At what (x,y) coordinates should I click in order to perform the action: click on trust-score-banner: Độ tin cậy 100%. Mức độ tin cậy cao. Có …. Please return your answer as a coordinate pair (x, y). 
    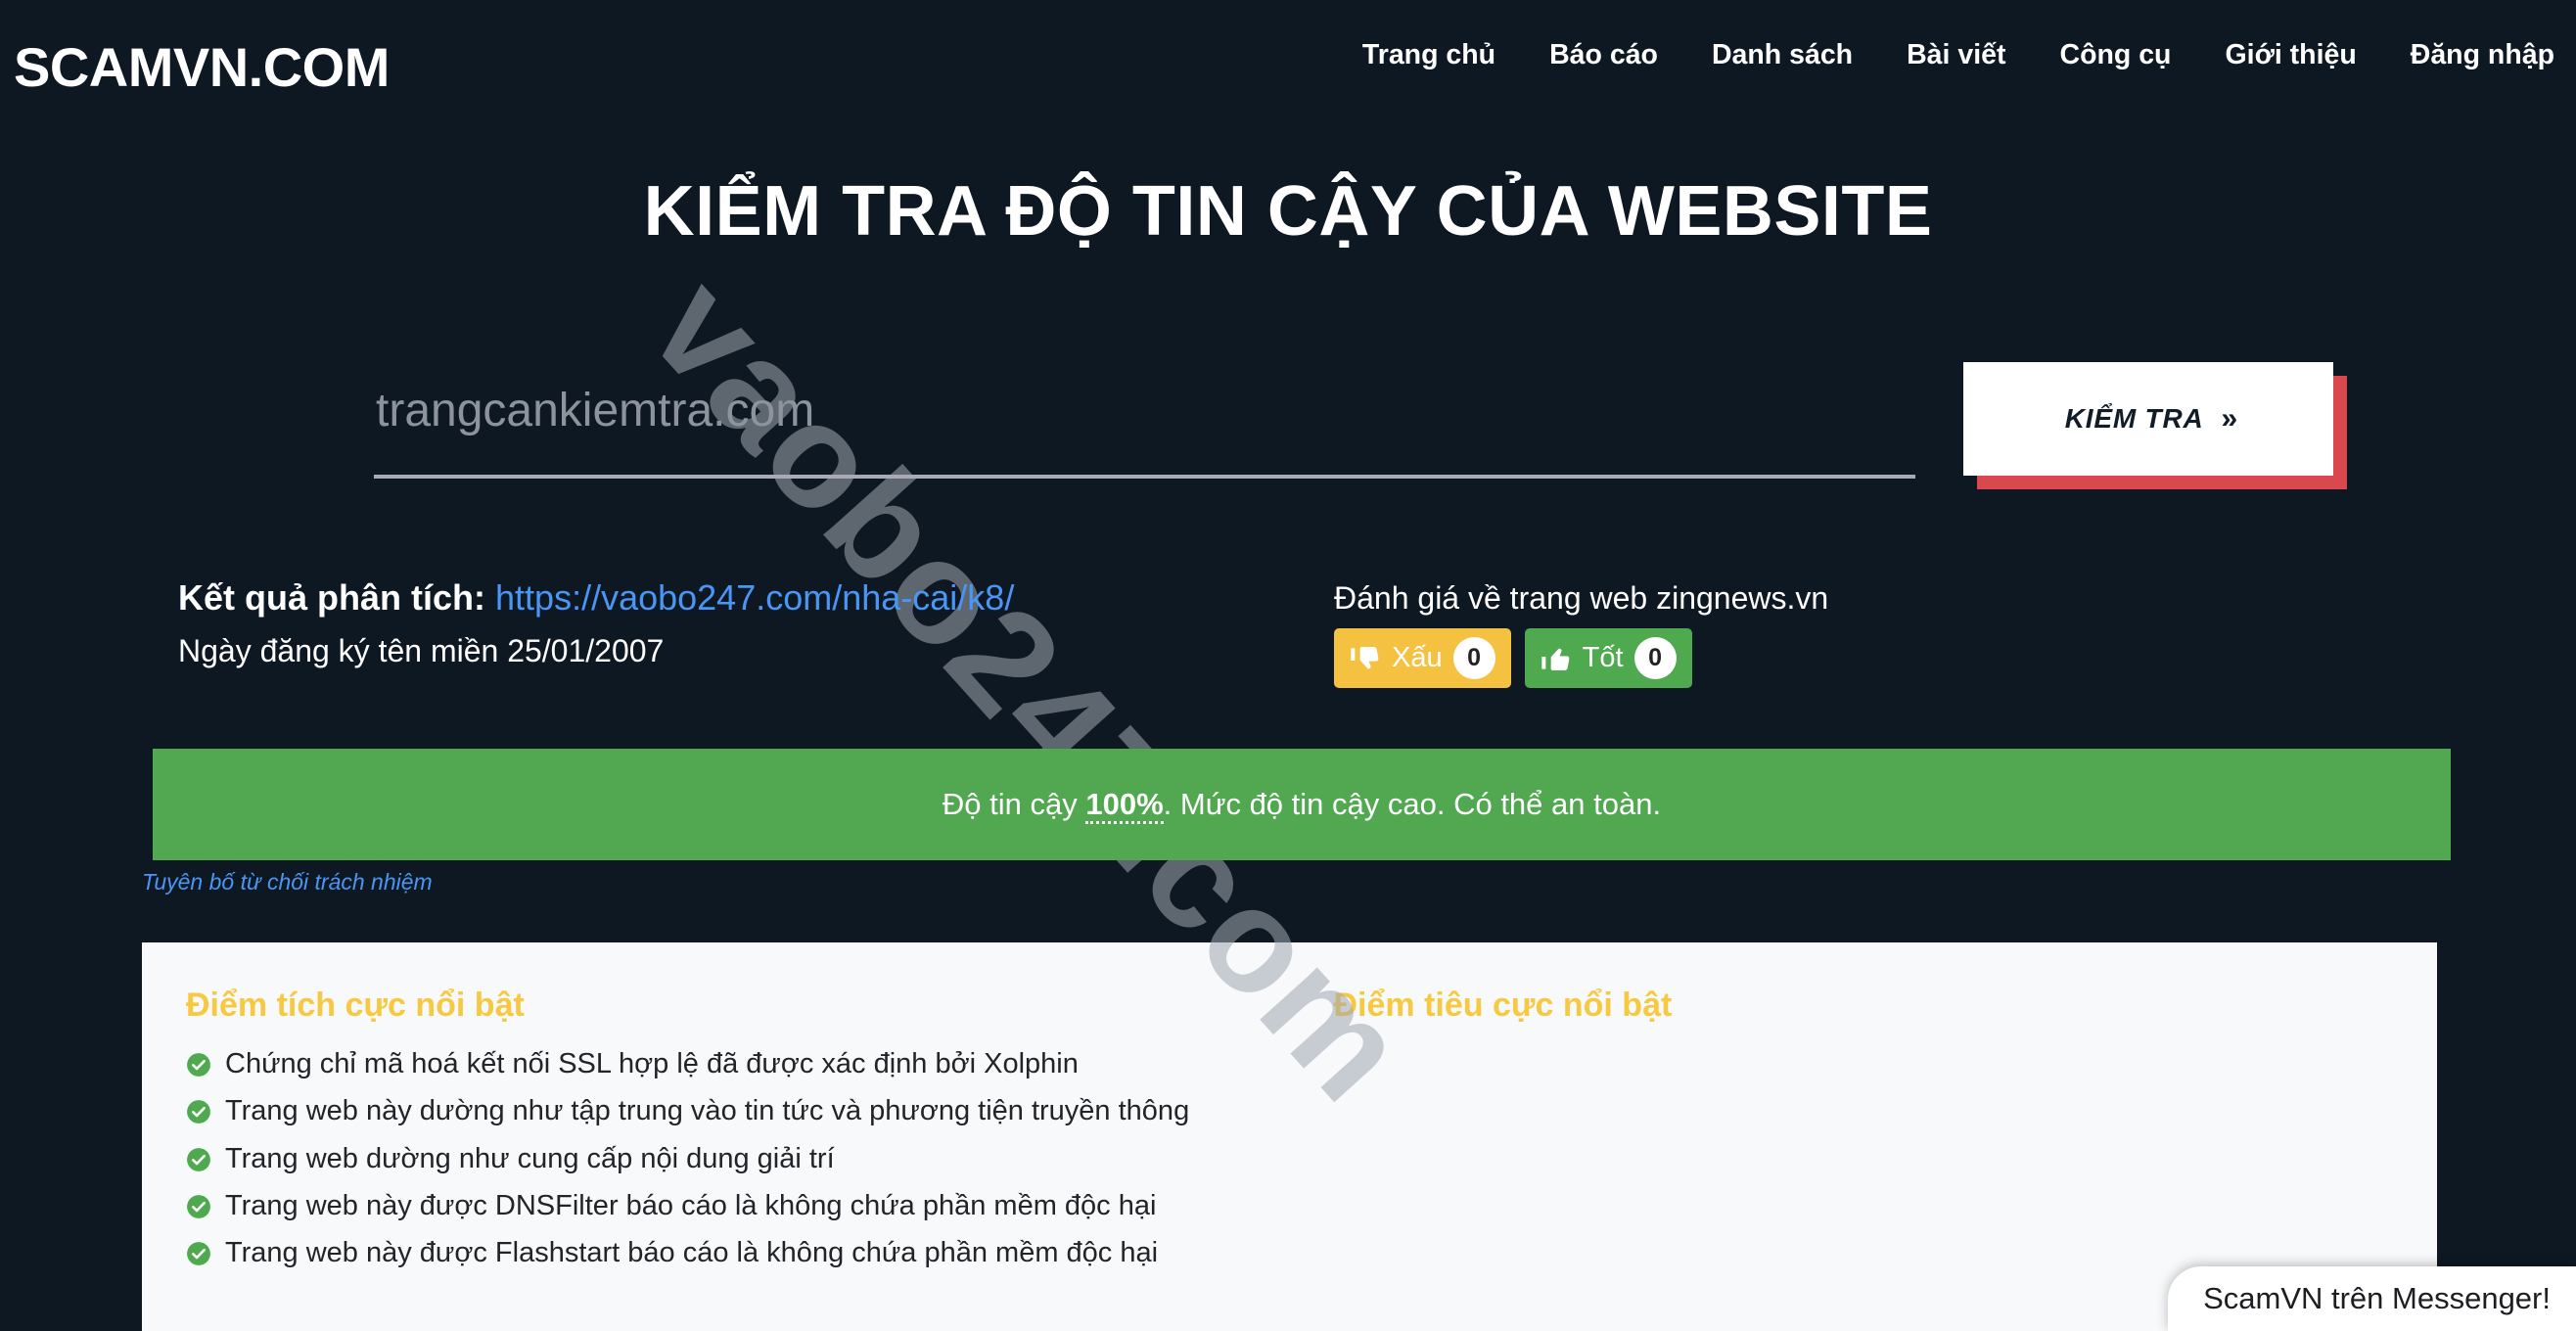
    Looking at the image, I should click on (1302, 804).